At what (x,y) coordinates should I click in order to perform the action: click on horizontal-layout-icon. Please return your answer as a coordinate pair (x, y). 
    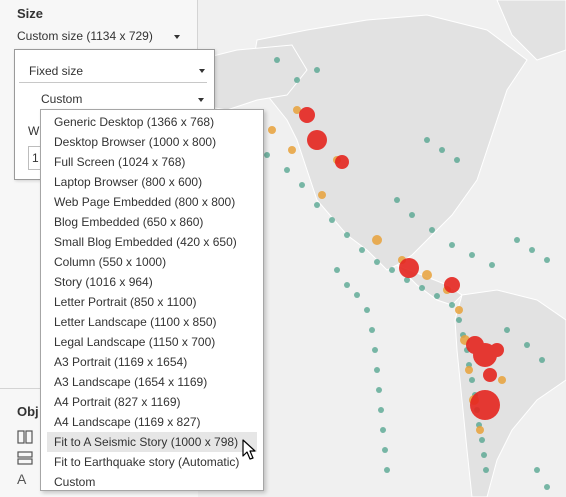
    Looking at the image, I should click on (26, 437).